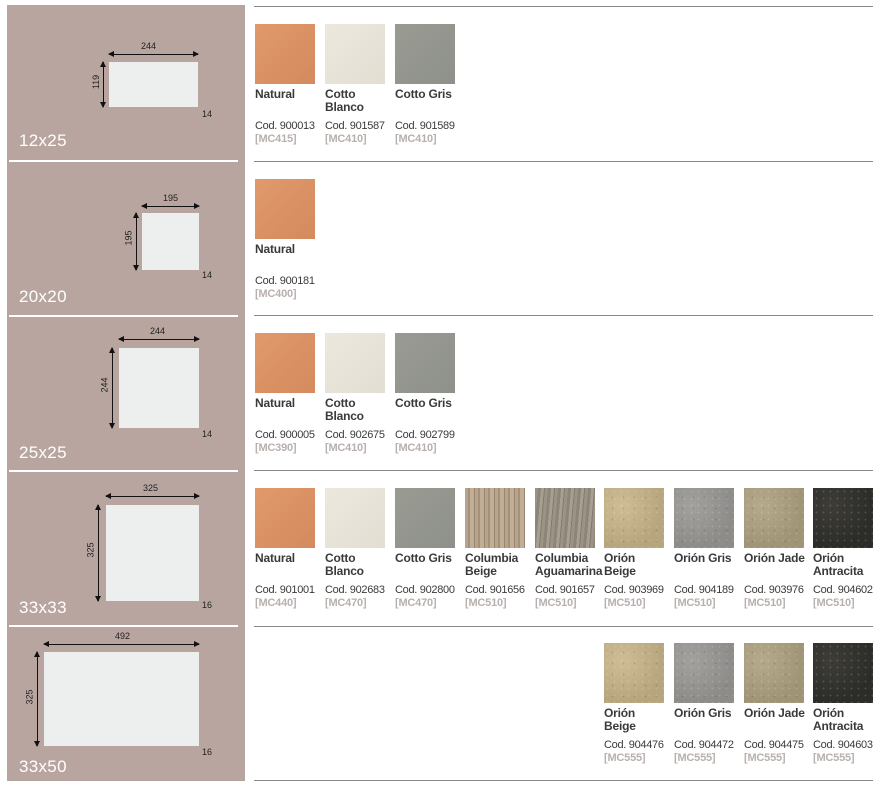 This screenshot has width=890, height=788. What do you see at coordinates (634, 590) in the screenshot?
I see `product-code: Cod. 903969` at bounding box center [634, 590].